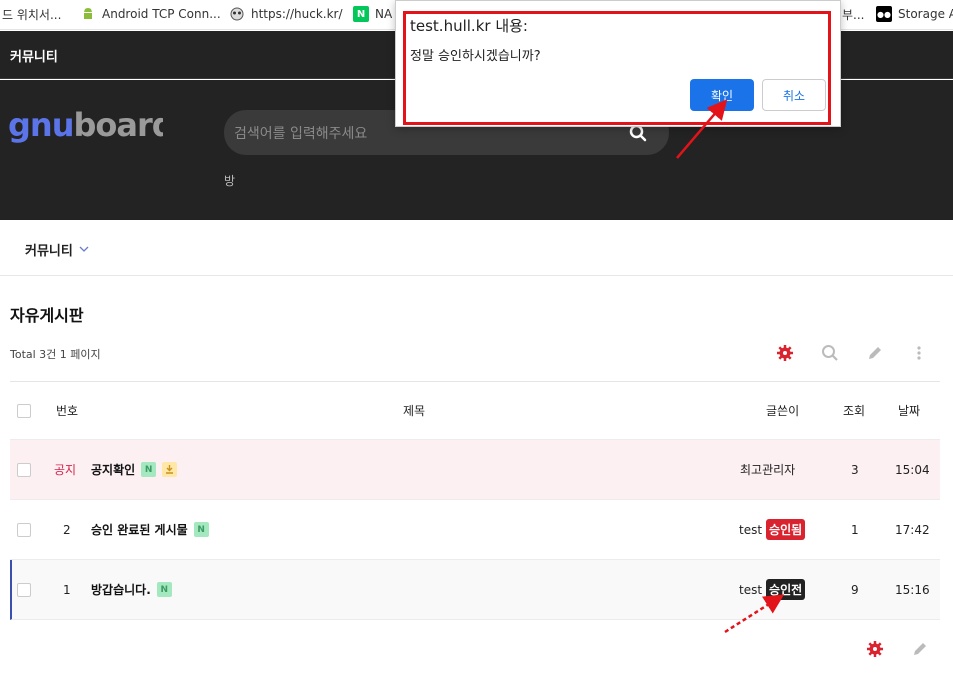 This screenshot has width=953, height=684. I want to click on chevron-down-icon, so click(84, 249).